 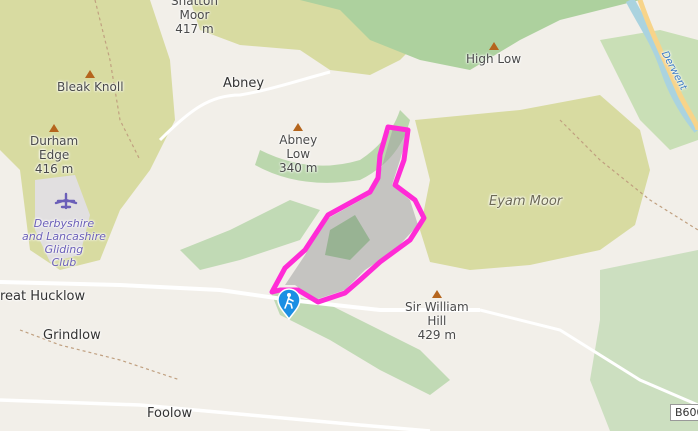 I want to click on peak-bleak-knoll: Bleak Knoll, so click(x=90, y=82).